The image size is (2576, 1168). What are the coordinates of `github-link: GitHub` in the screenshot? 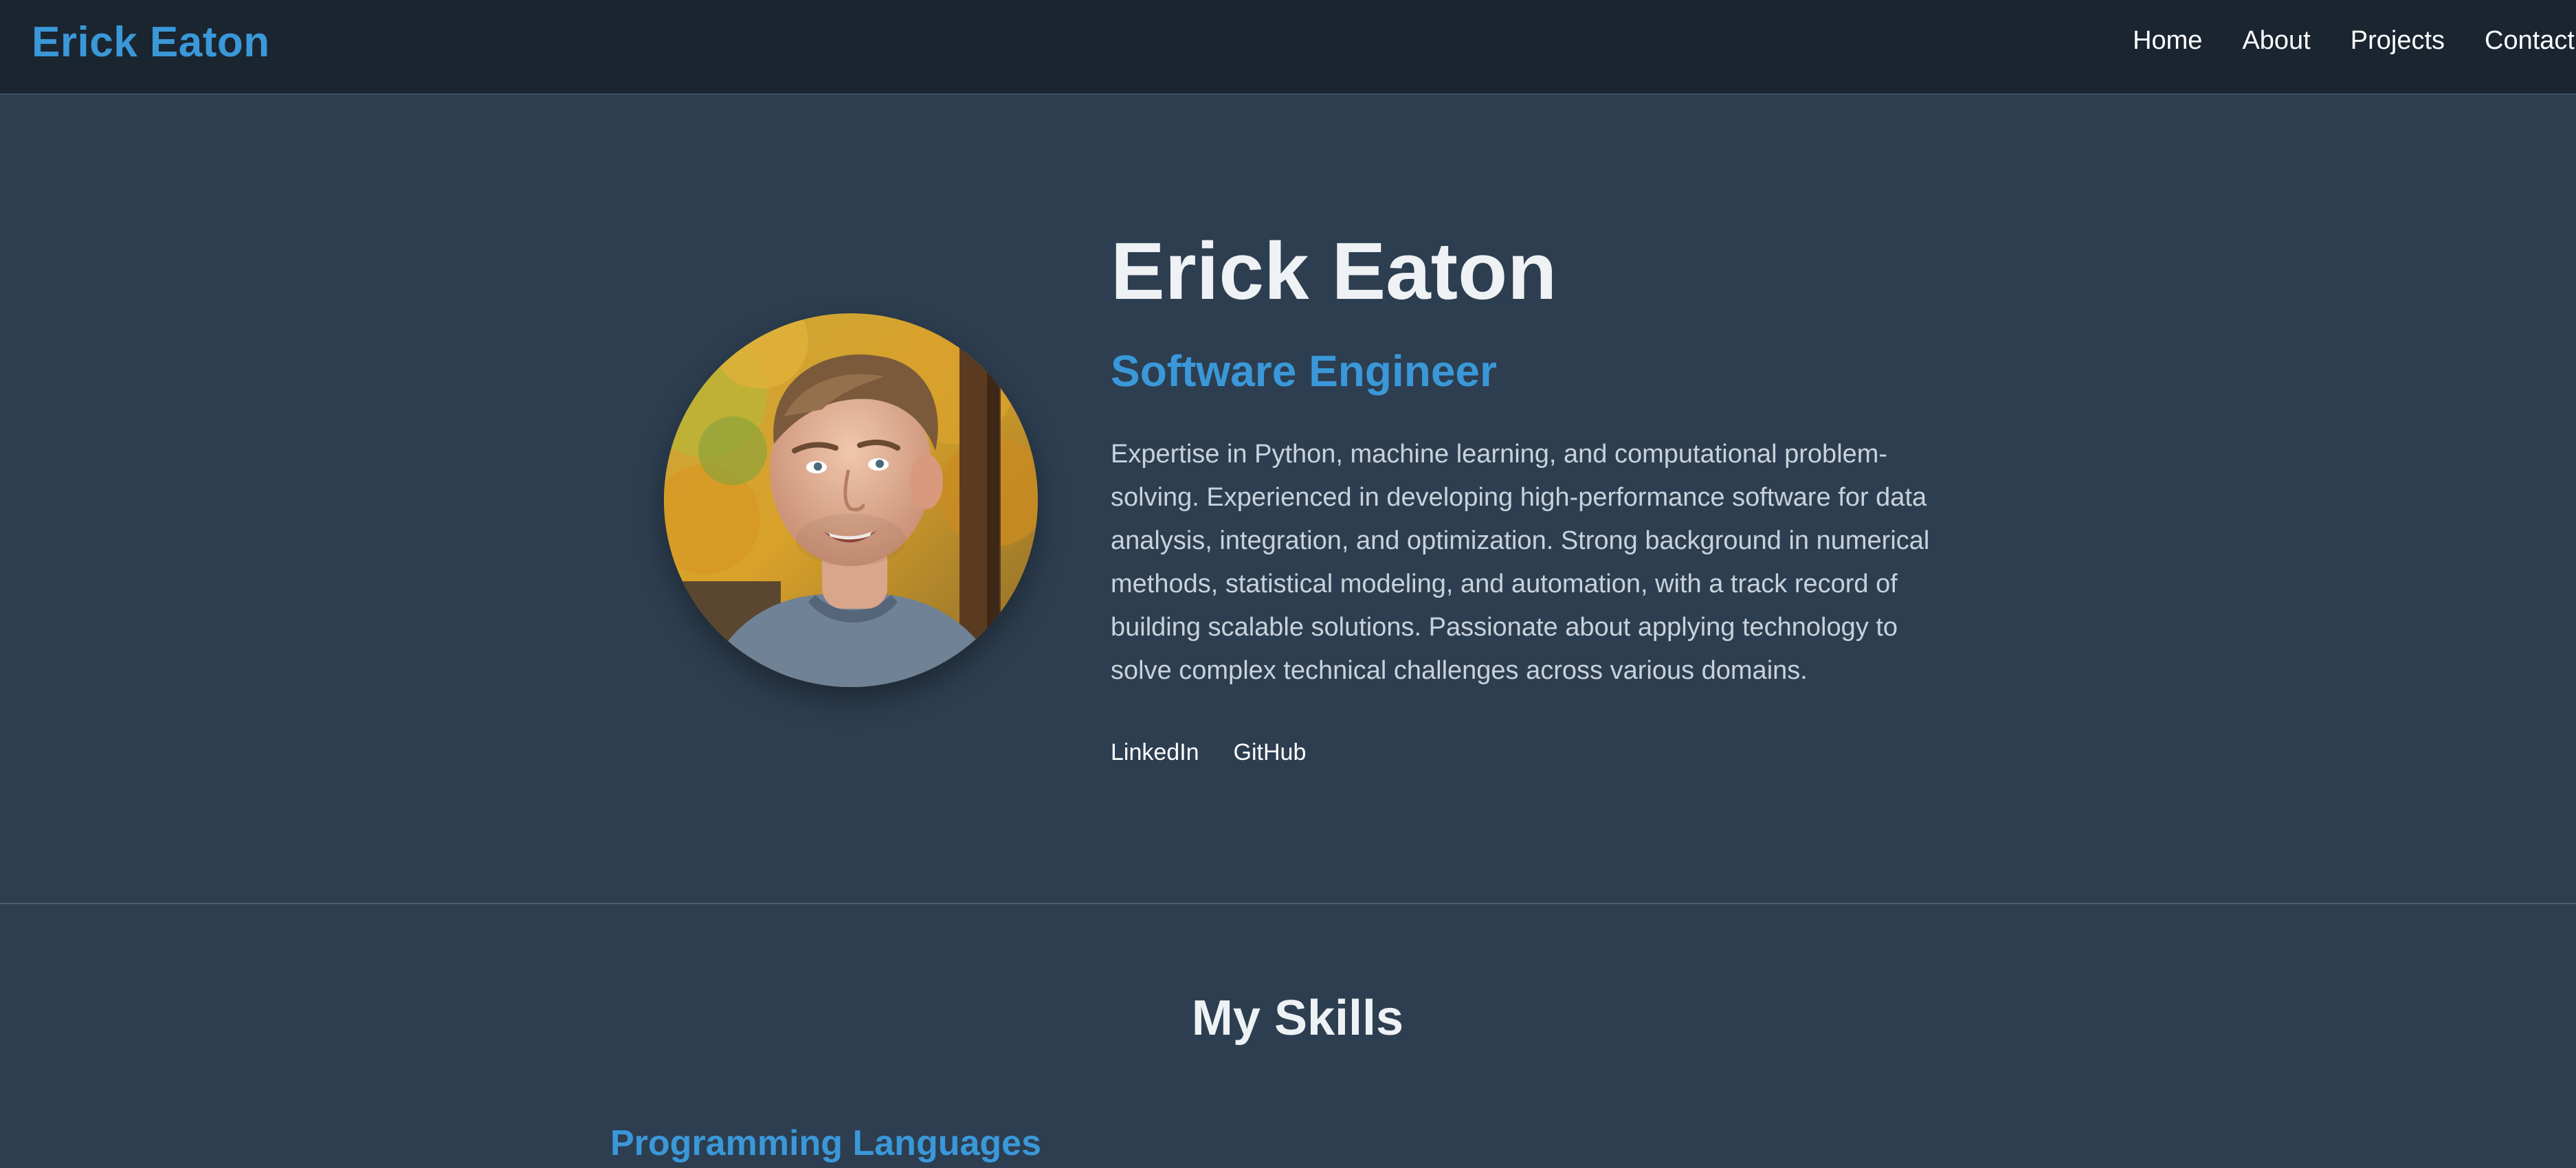 It's located at (1270, 752).